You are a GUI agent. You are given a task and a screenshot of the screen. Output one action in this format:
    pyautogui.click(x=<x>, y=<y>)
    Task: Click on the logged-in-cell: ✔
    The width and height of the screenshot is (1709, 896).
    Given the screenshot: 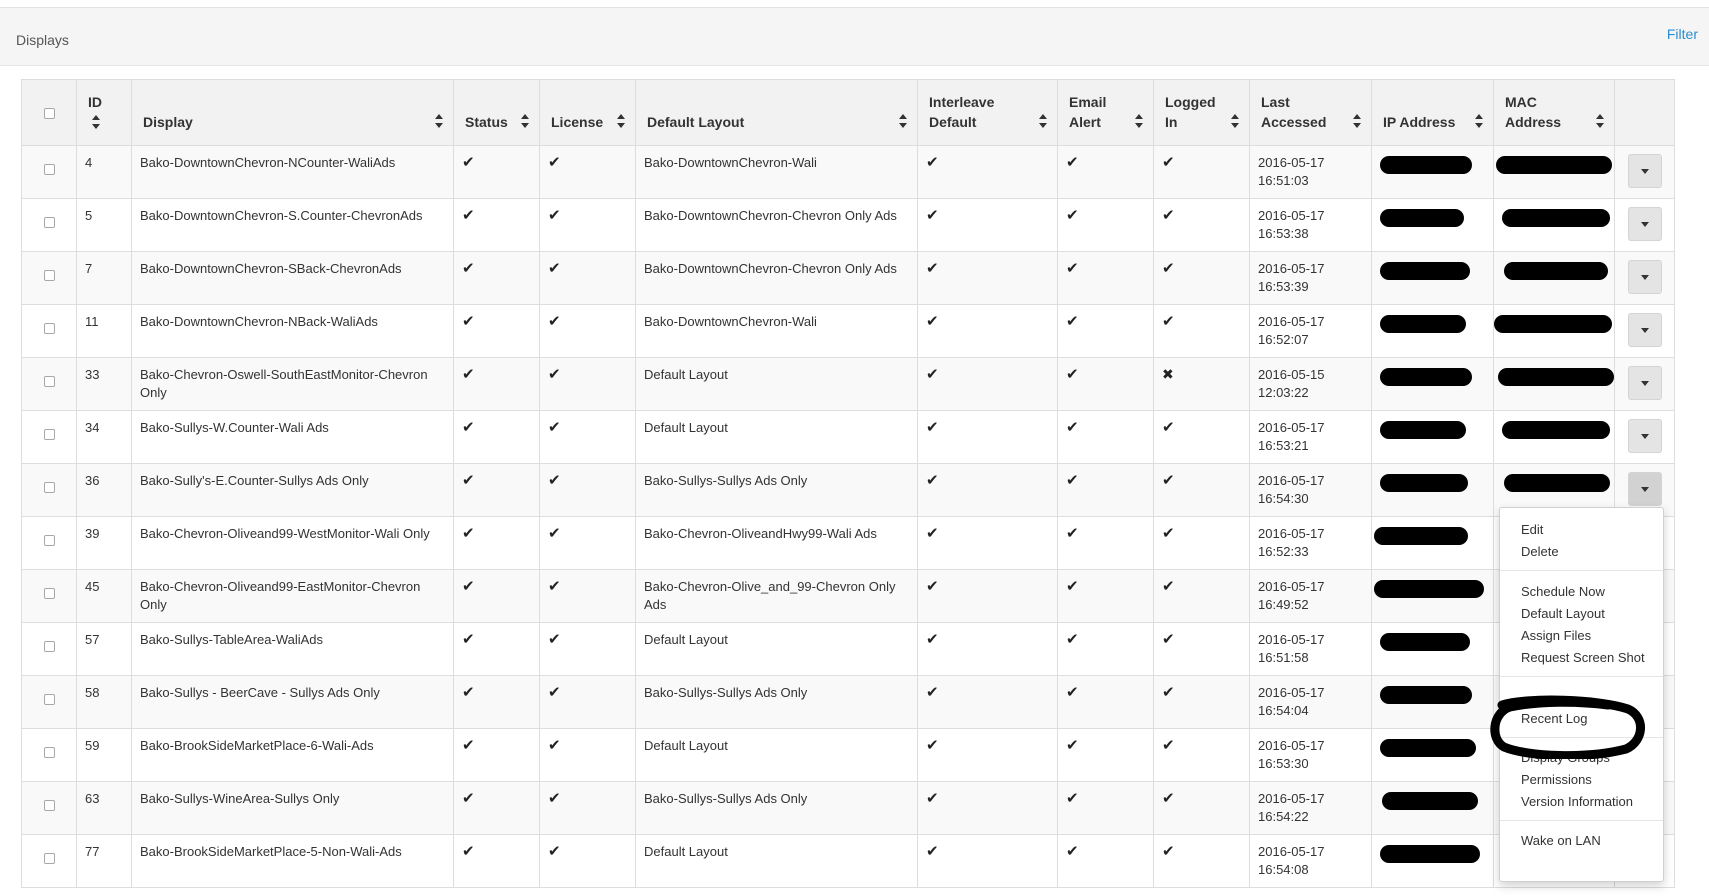 What is the action you would take?
    pyautogui.click(x=1201, y=861)
    